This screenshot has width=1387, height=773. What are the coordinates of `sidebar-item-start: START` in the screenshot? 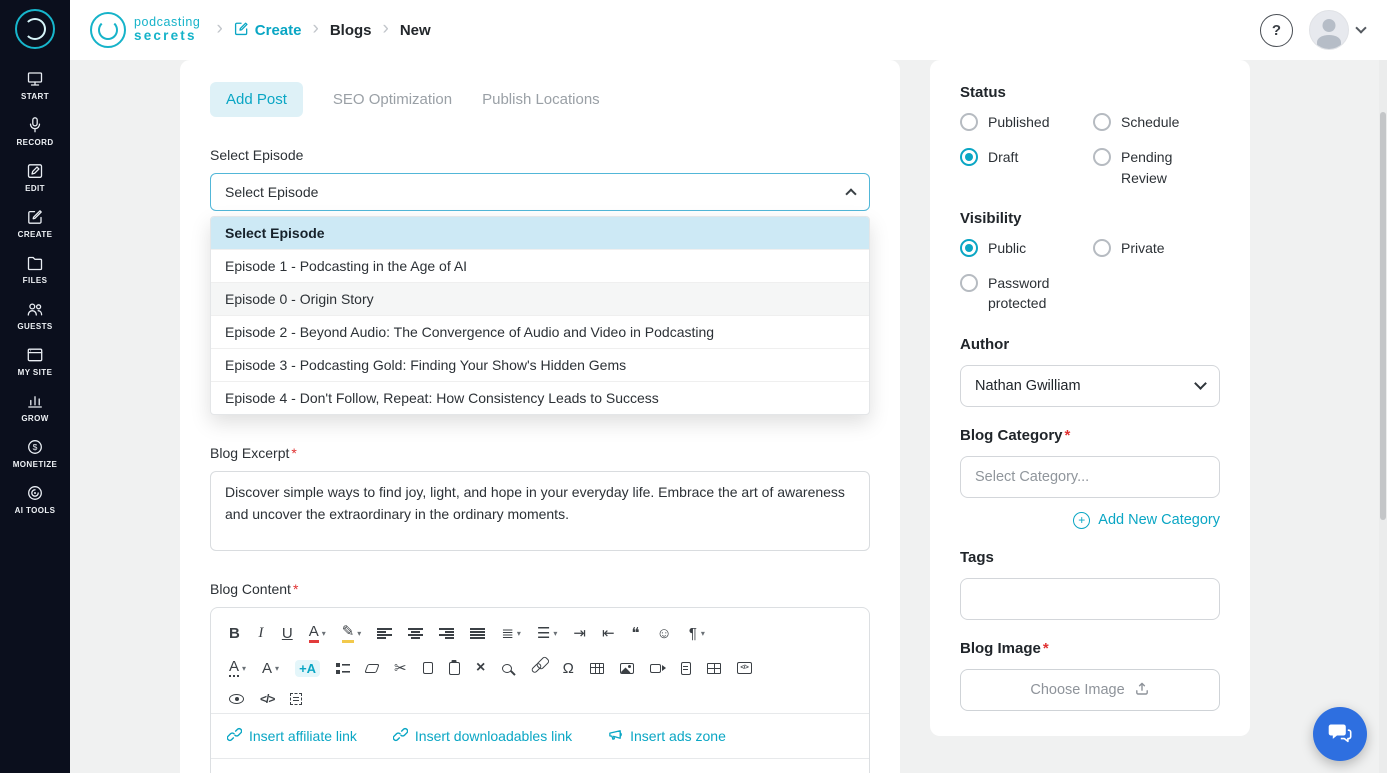 It's located at (35, 86).